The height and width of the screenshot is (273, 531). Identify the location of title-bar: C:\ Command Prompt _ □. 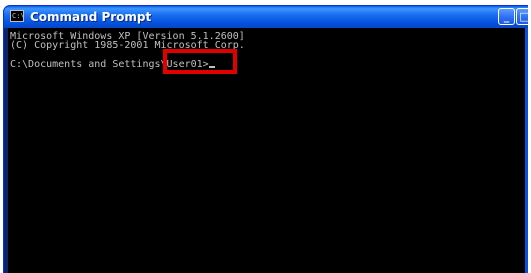
(267, 17).